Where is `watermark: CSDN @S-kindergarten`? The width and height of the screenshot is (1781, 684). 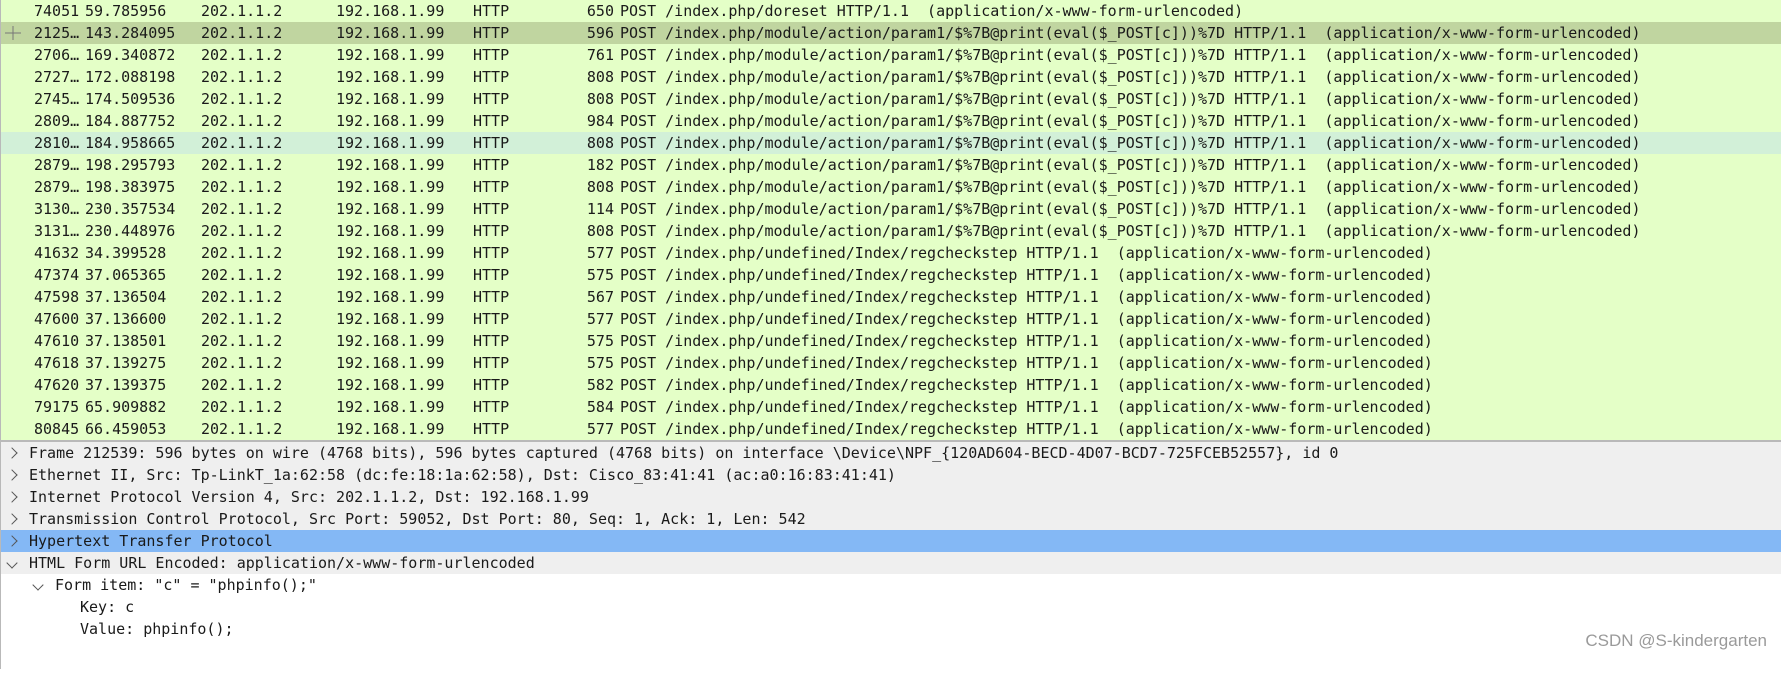
watermark: CSDN @S-kindergarten is located at coordinates (1676, 640).